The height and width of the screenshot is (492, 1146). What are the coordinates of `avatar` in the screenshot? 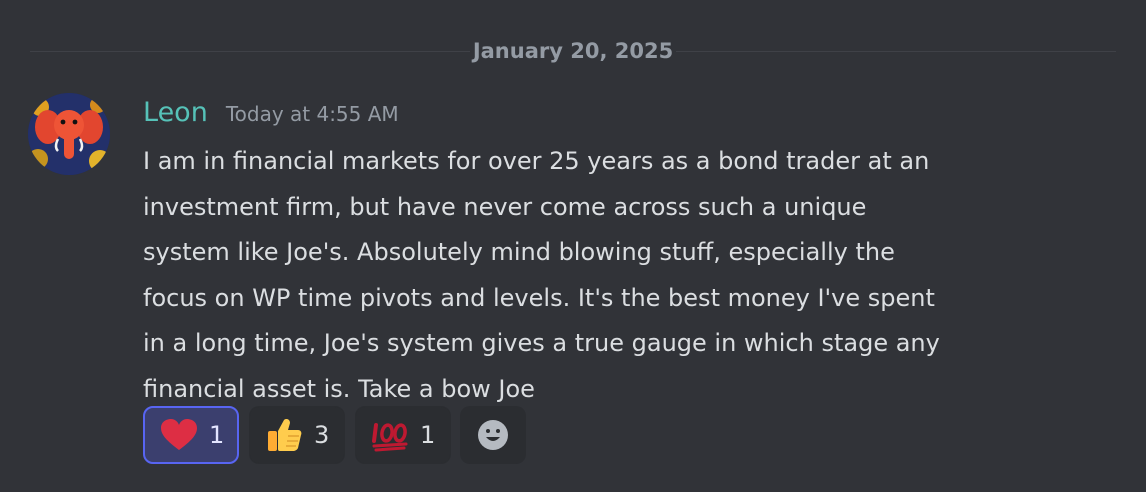 It's located at (69, 134).